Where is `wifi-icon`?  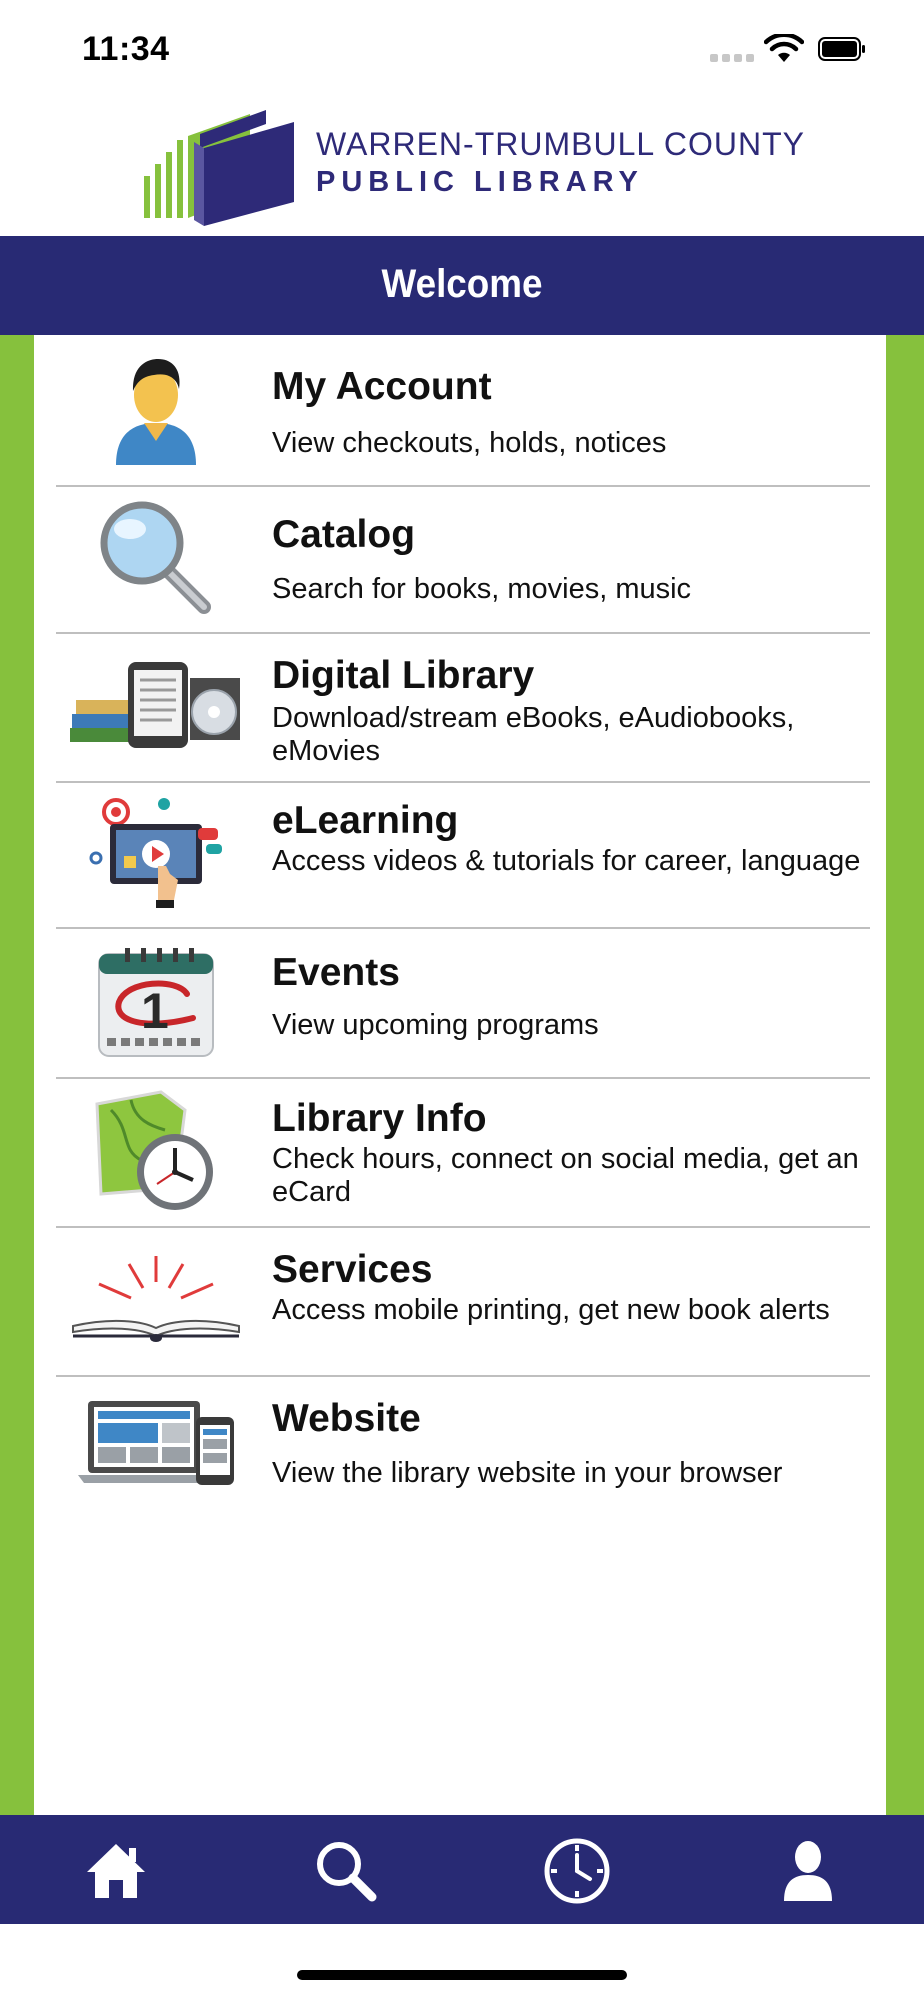
wifi-icon is located at coordinates (784, 48).